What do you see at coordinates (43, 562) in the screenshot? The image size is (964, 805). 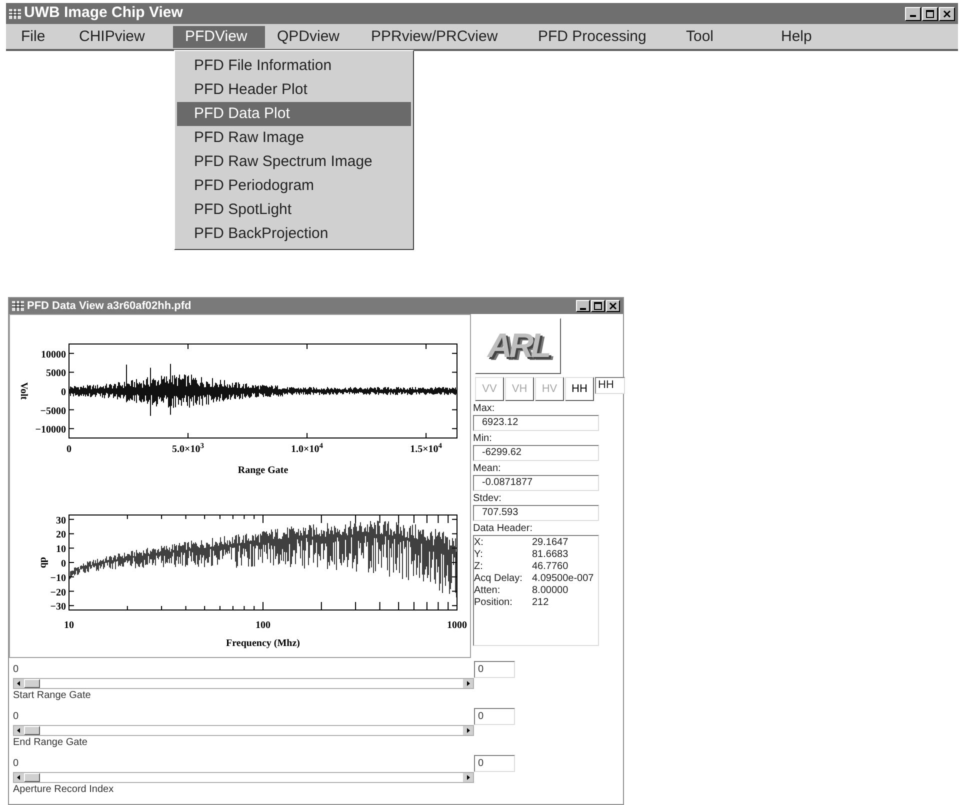 I see `axis-label: db` at bounding box center [43, 562].